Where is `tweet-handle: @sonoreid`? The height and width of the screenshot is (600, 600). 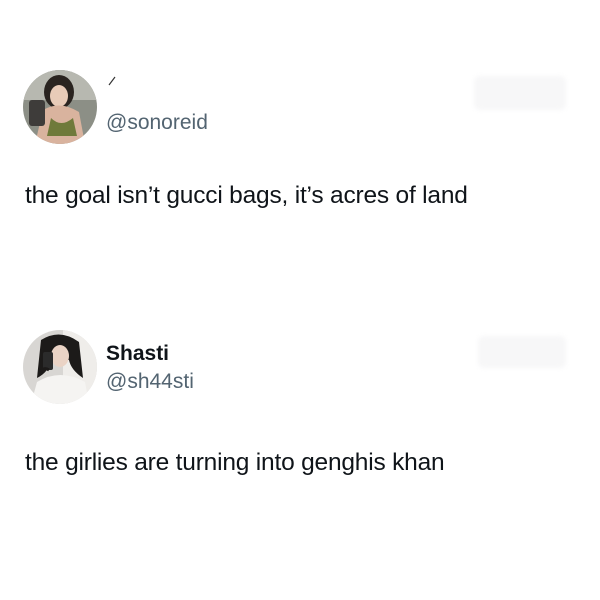 tweet-handle: @sonoreid is located at coordinates (157, 123).